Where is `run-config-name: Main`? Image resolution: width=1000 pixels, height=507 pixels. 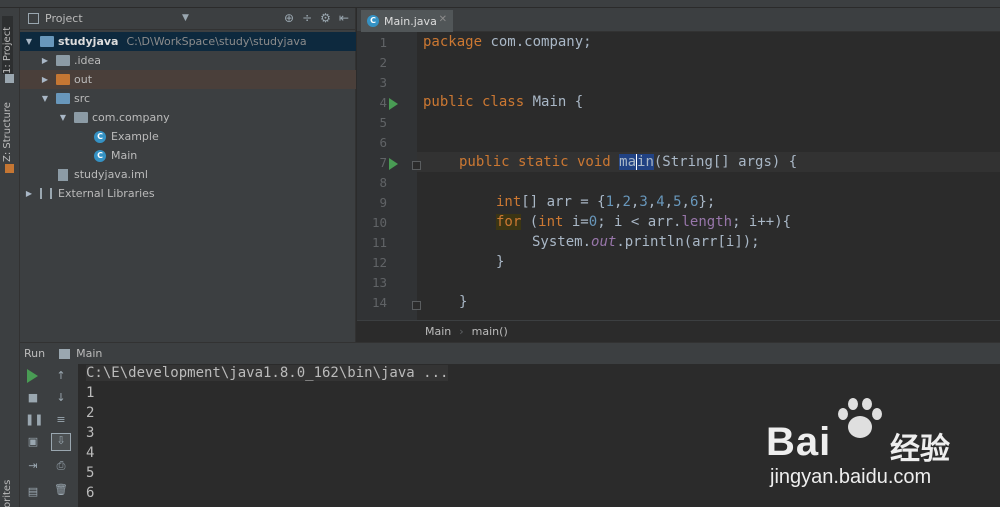 run-config-name: Main is located at coordinates (89, 353).